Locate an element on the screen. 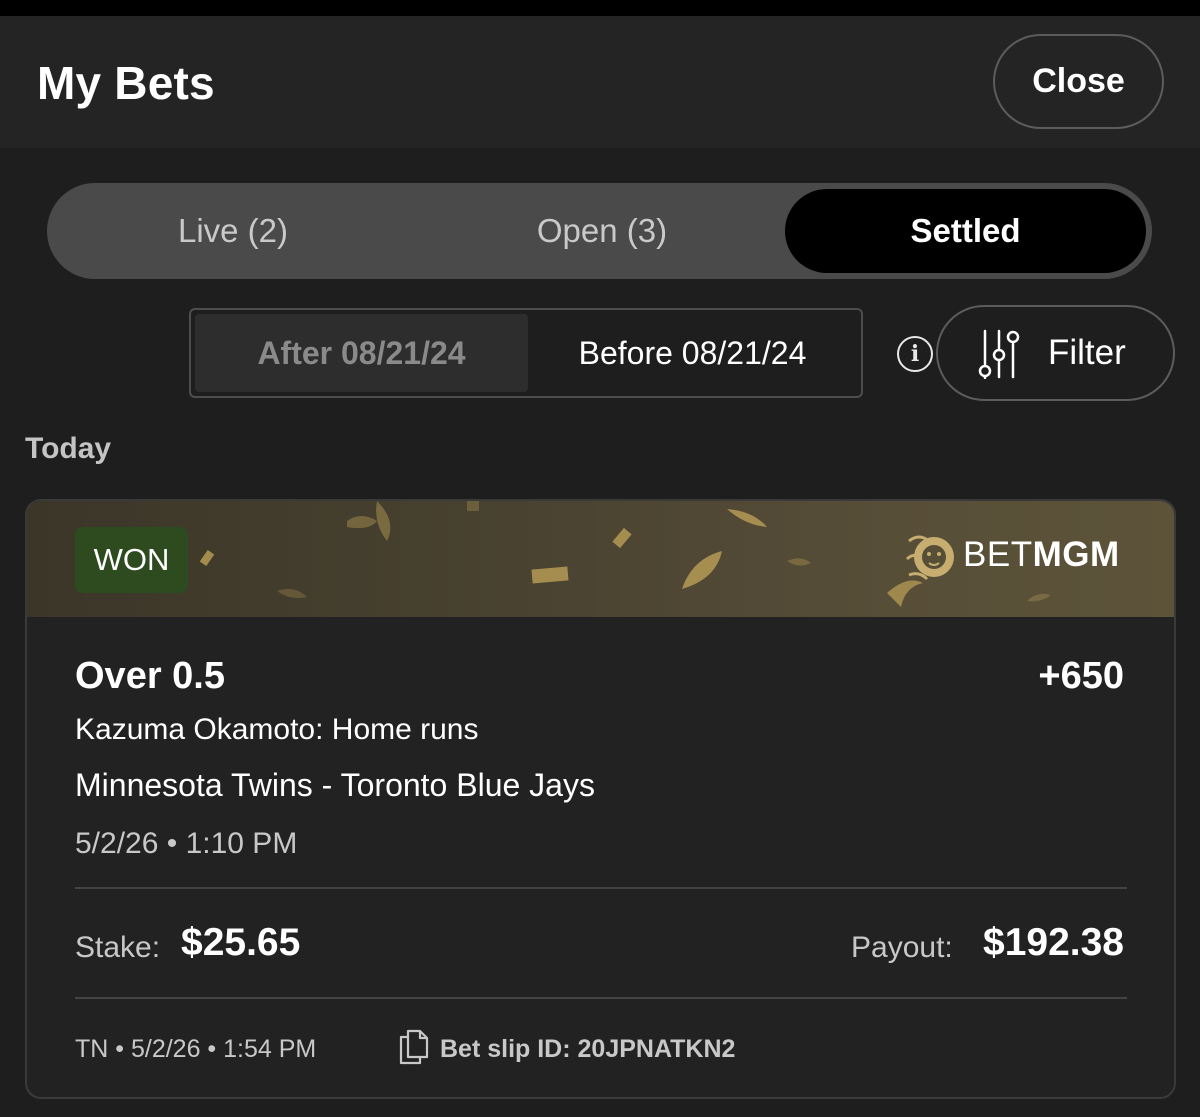  bet-status-tabs: Live (2) Open (3) Settled is located at coordinates (599, 231).